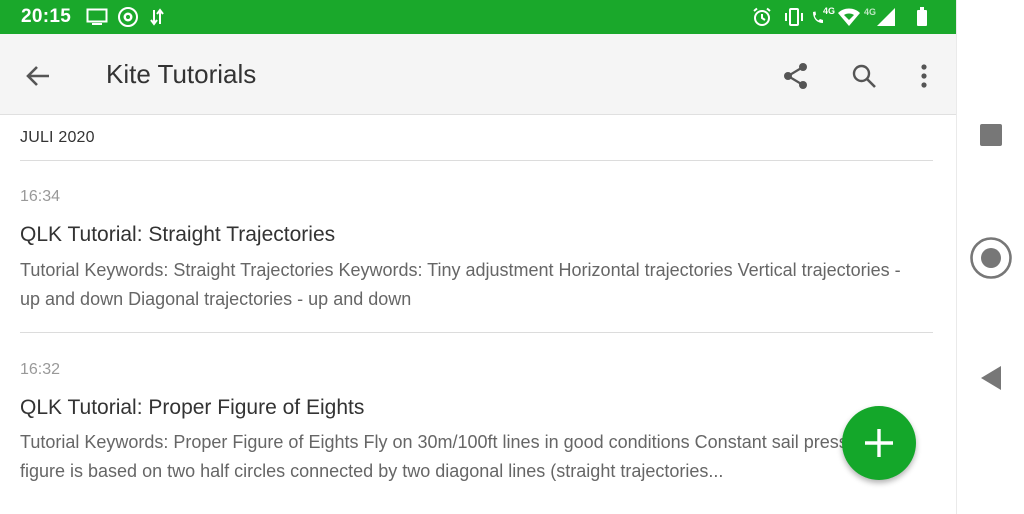  I want to click on share-icon, so click(795, 76).